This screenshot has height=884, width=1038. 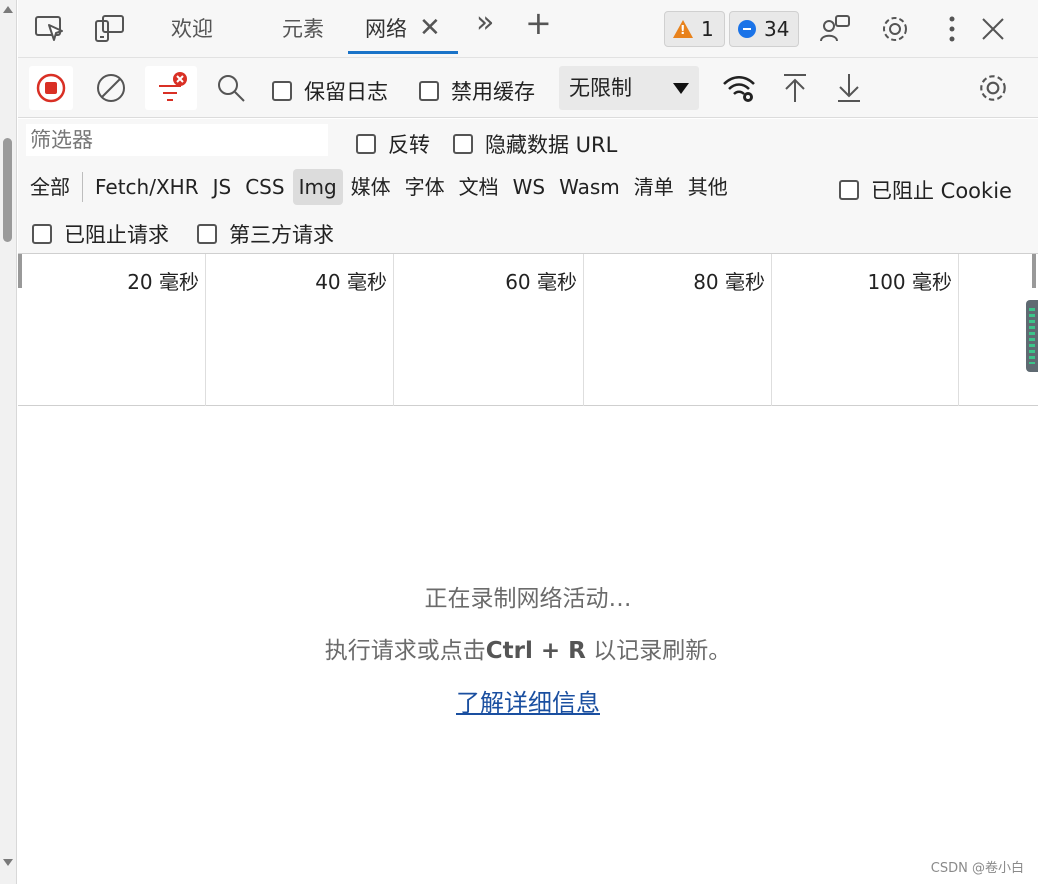 I want to click on overview-right-handle, so click(x=1034, y=271).